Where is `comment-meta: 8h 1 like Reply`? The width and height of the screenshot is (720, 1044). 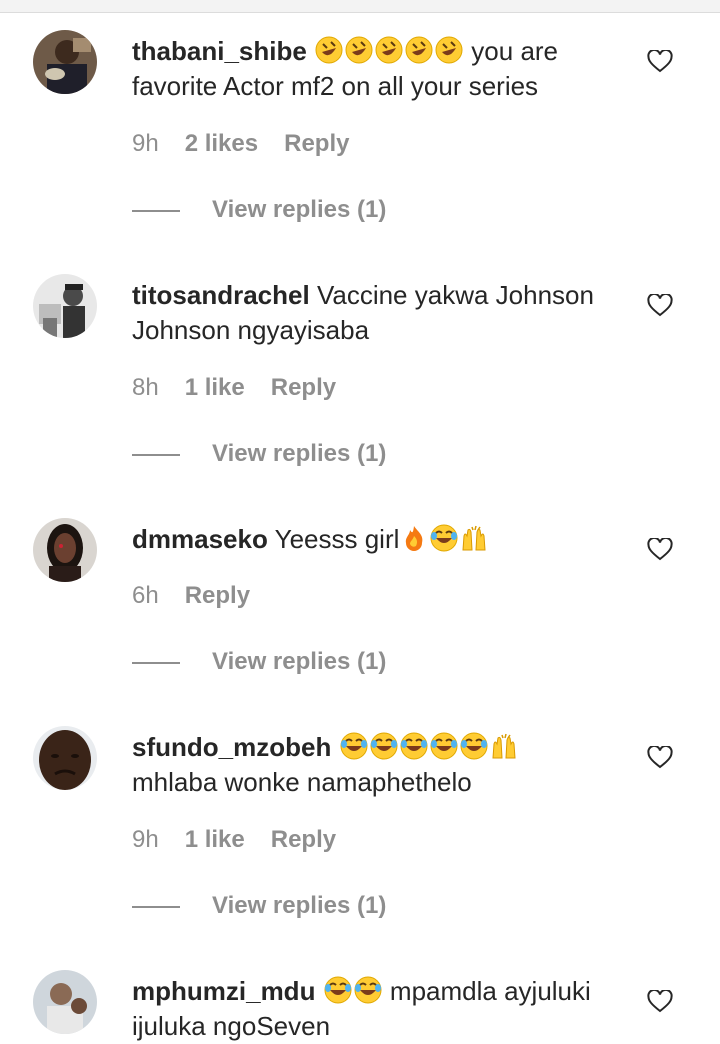
comment-meta: 8h 1 like Reply is located at coordinates (247, 388).